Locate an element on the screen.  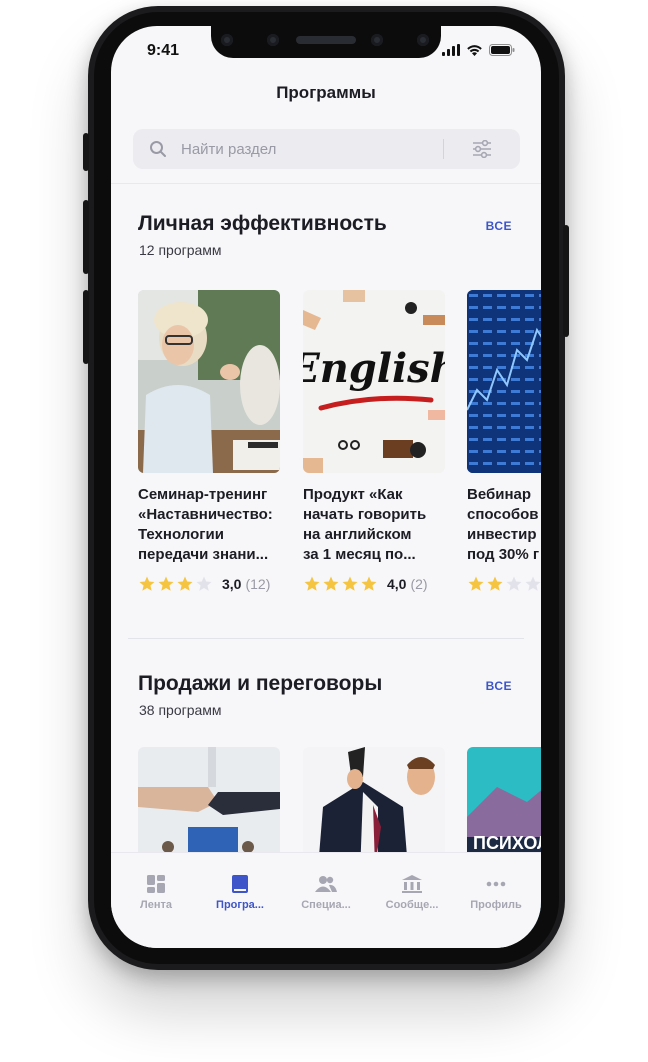
rating: 4,0 (2) is located at coordinates (374, 584).